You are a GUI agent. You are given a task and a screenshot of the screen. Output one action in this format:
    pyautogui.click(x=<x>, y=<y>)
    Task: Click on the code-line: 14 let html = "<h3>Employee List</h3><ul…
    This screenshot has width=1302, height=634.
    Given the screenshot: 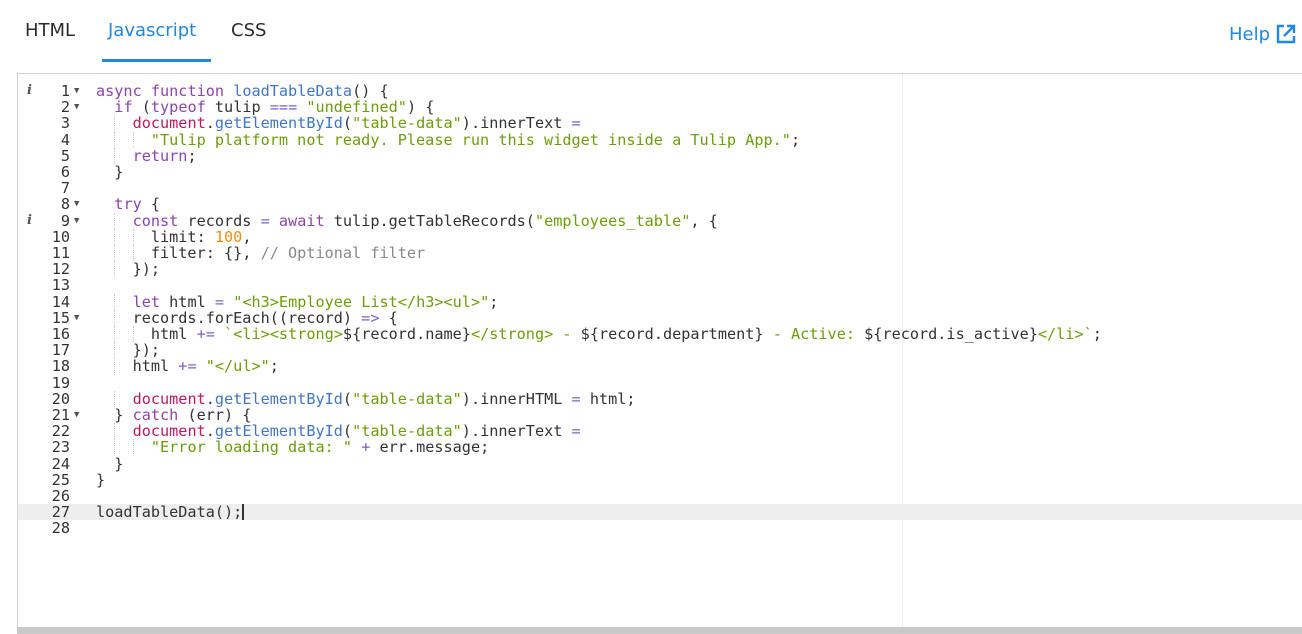 What is the action you would take?
    pyautogui.click(x=660, y=301)
    